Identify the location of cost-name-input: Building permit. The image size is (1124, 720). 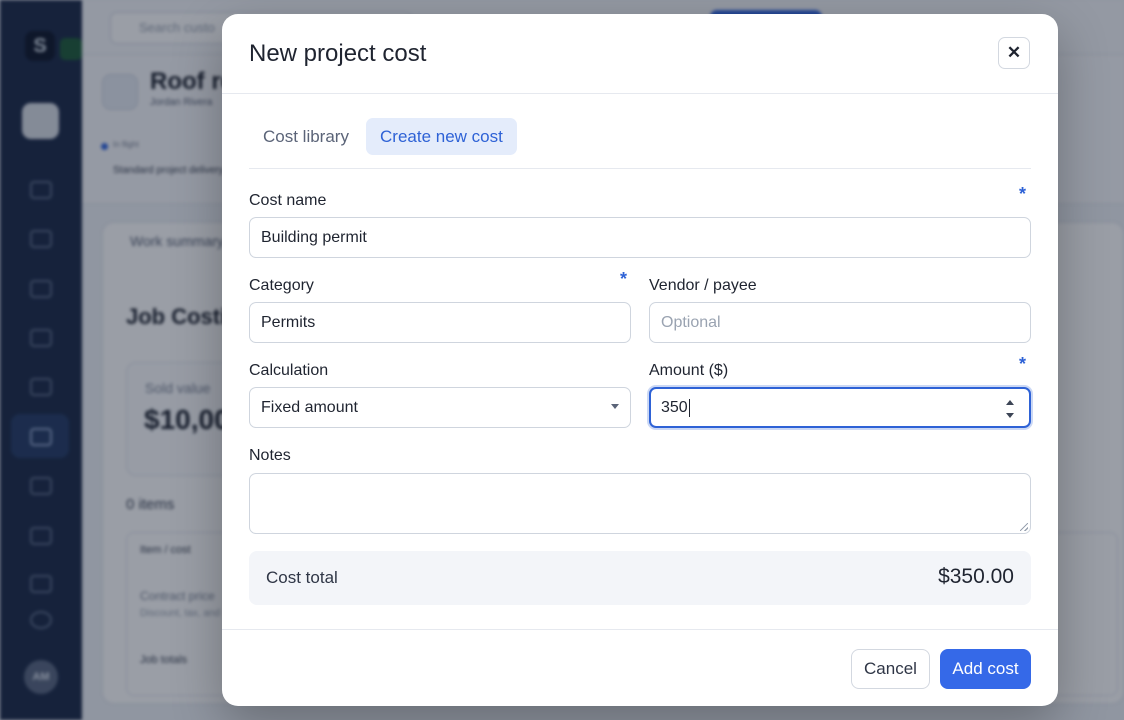
(640, 237).